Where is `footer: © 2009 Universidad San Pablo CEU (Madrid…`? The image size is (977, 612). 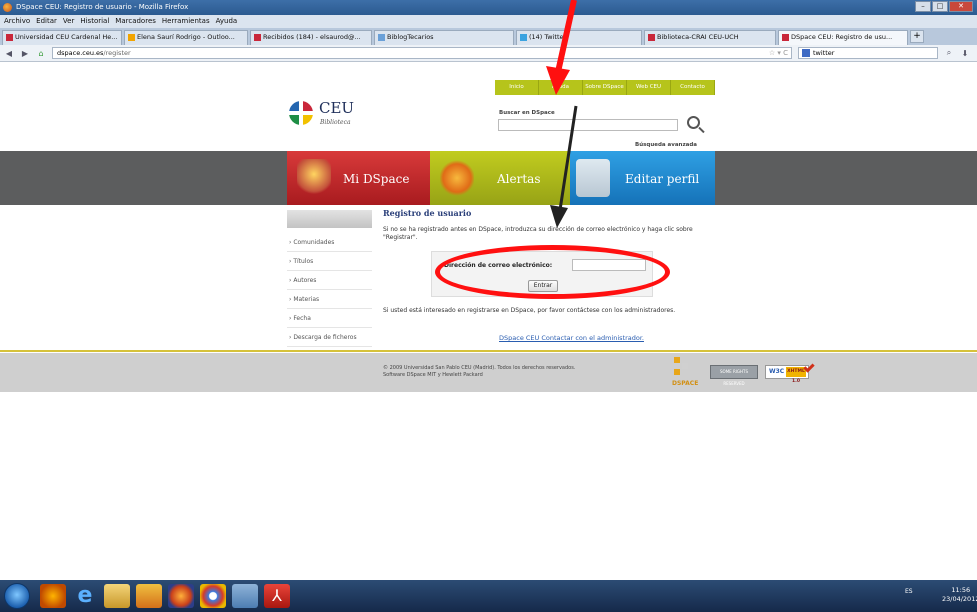
footer: © 2009 Universidad San Pablo CEU (Madrid… is located at coordinates (488, 372).